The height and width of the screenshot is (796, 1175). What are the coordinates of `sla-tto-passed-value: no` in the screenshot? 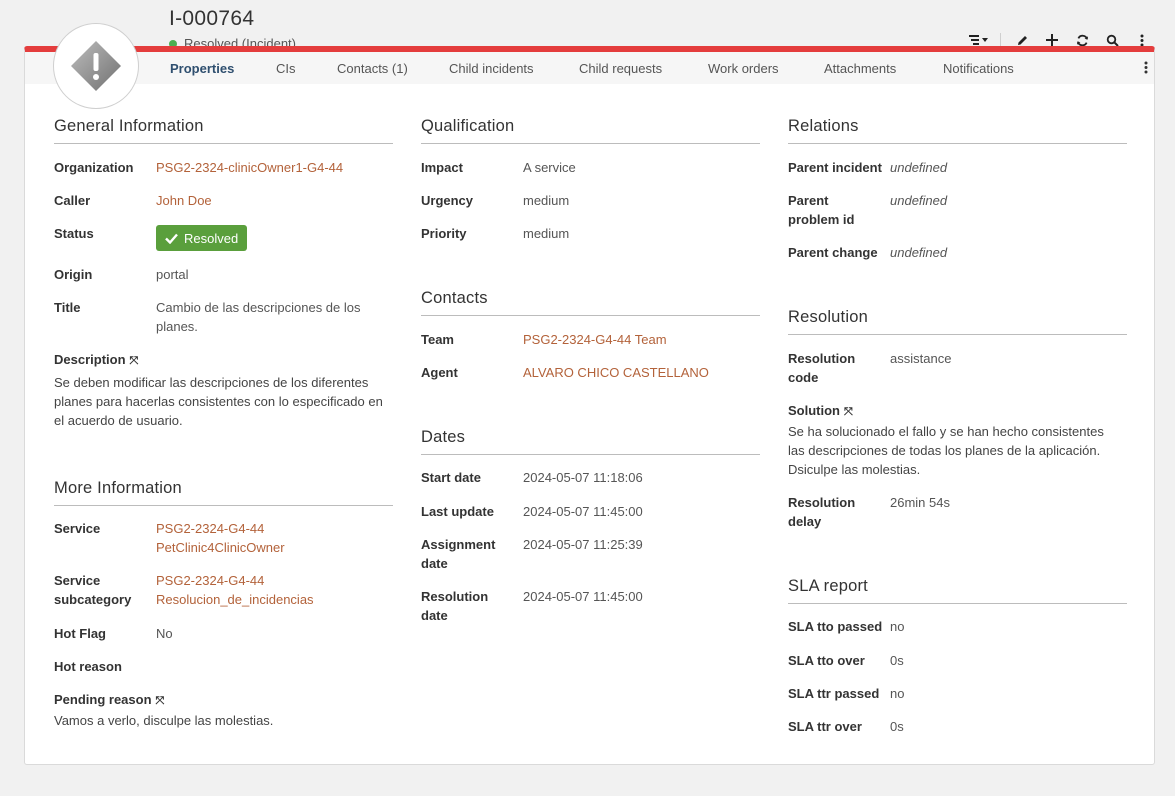 It's located at (897, 626).